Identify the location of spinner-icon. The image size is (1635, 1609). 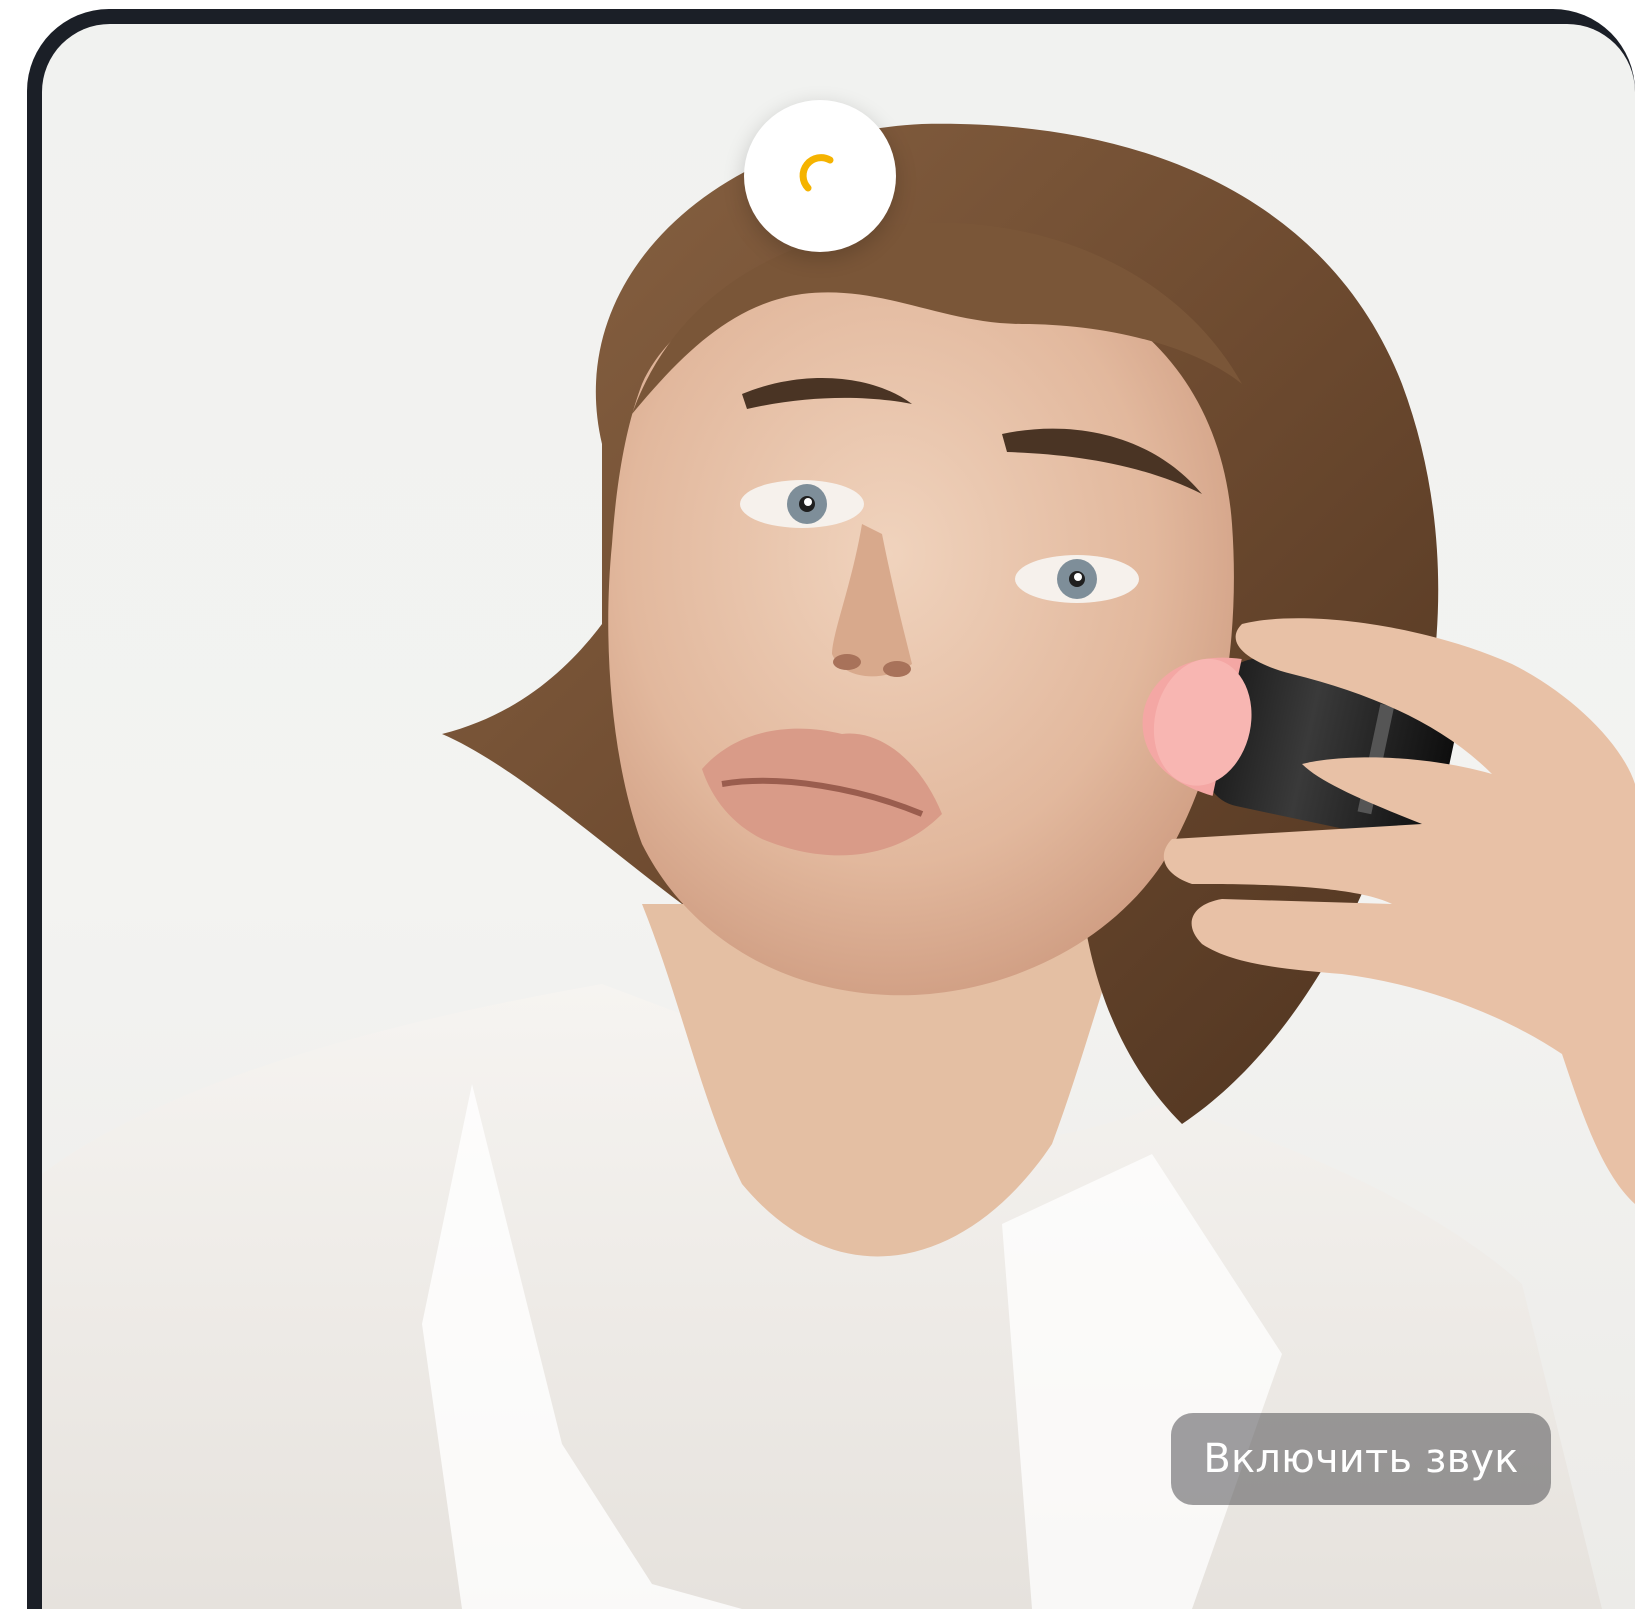
(816, 173).